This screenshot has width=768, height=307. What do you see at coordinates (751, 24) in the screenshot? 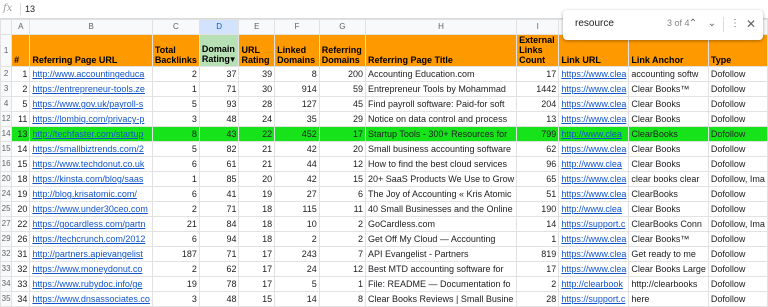
I see `close-icon: ✕` at bounding box center [751, 24].